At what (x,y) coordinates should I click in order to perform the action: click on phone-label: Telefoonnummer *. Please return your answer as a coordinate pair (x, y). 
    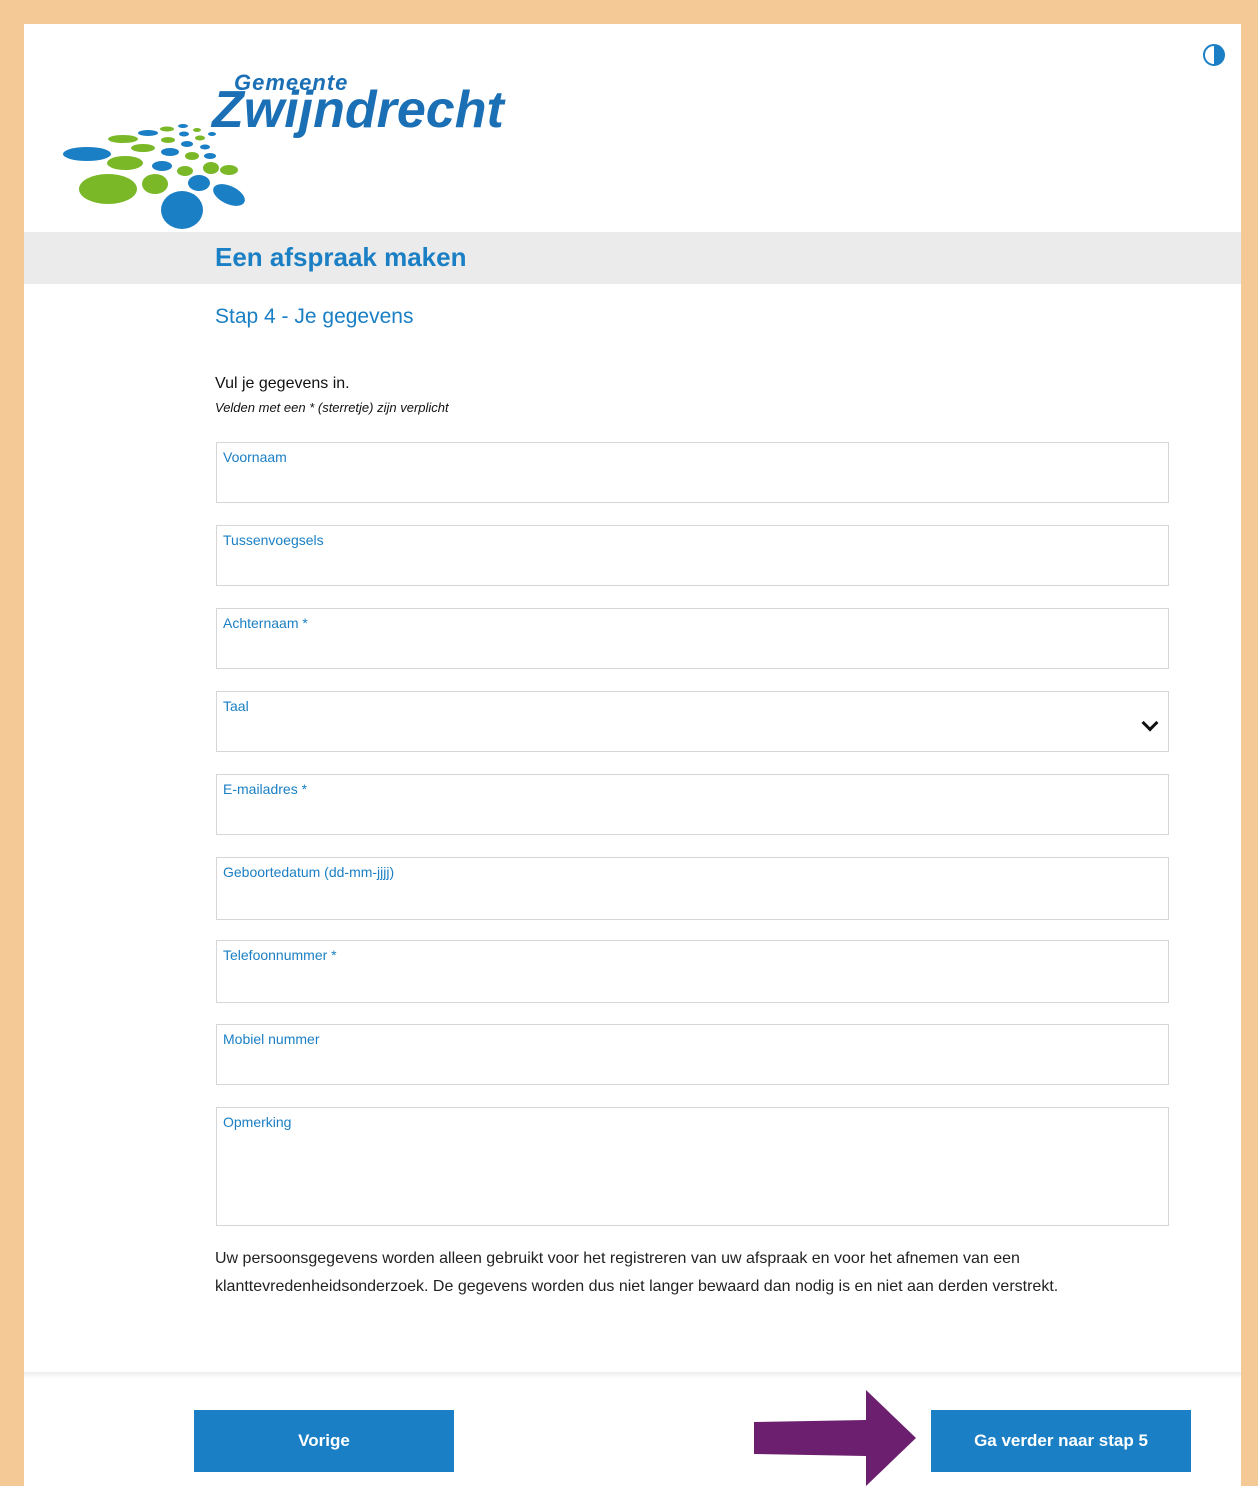
    Looking at the image, I should click on (280, 955).